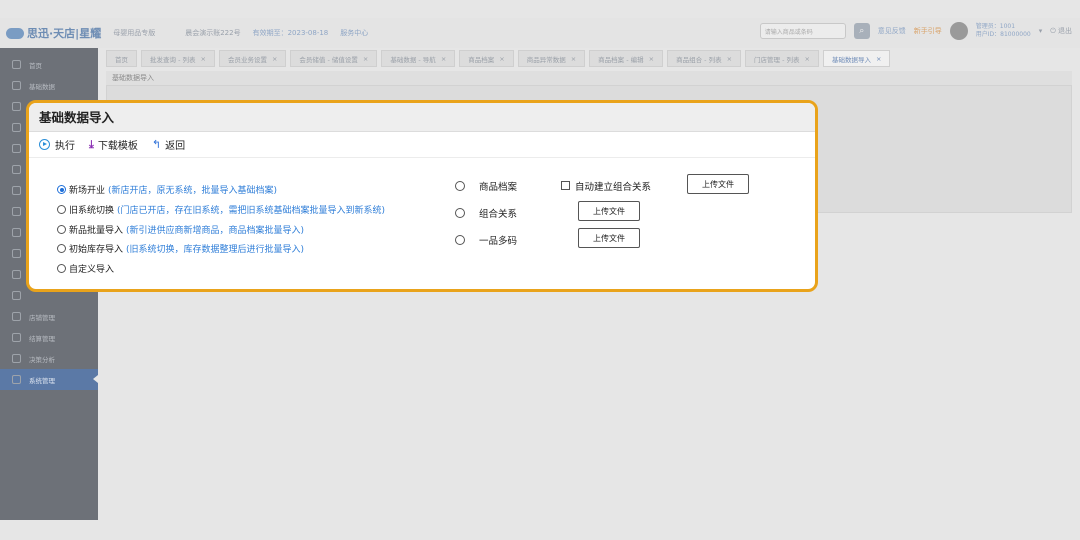  I want to click on execute-label: 执行, so click(65, 146).